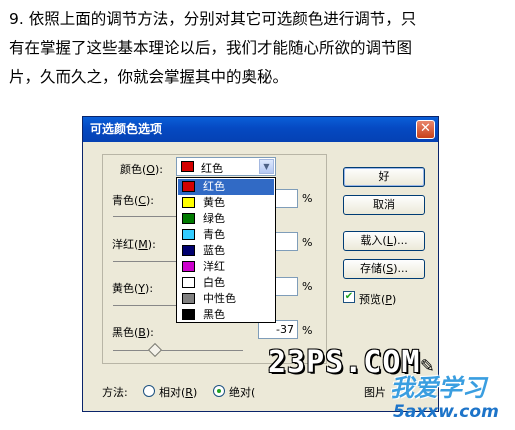 This screenshot has height=430, width=515. I want to click on option-label: 红色, so click(214, 186).